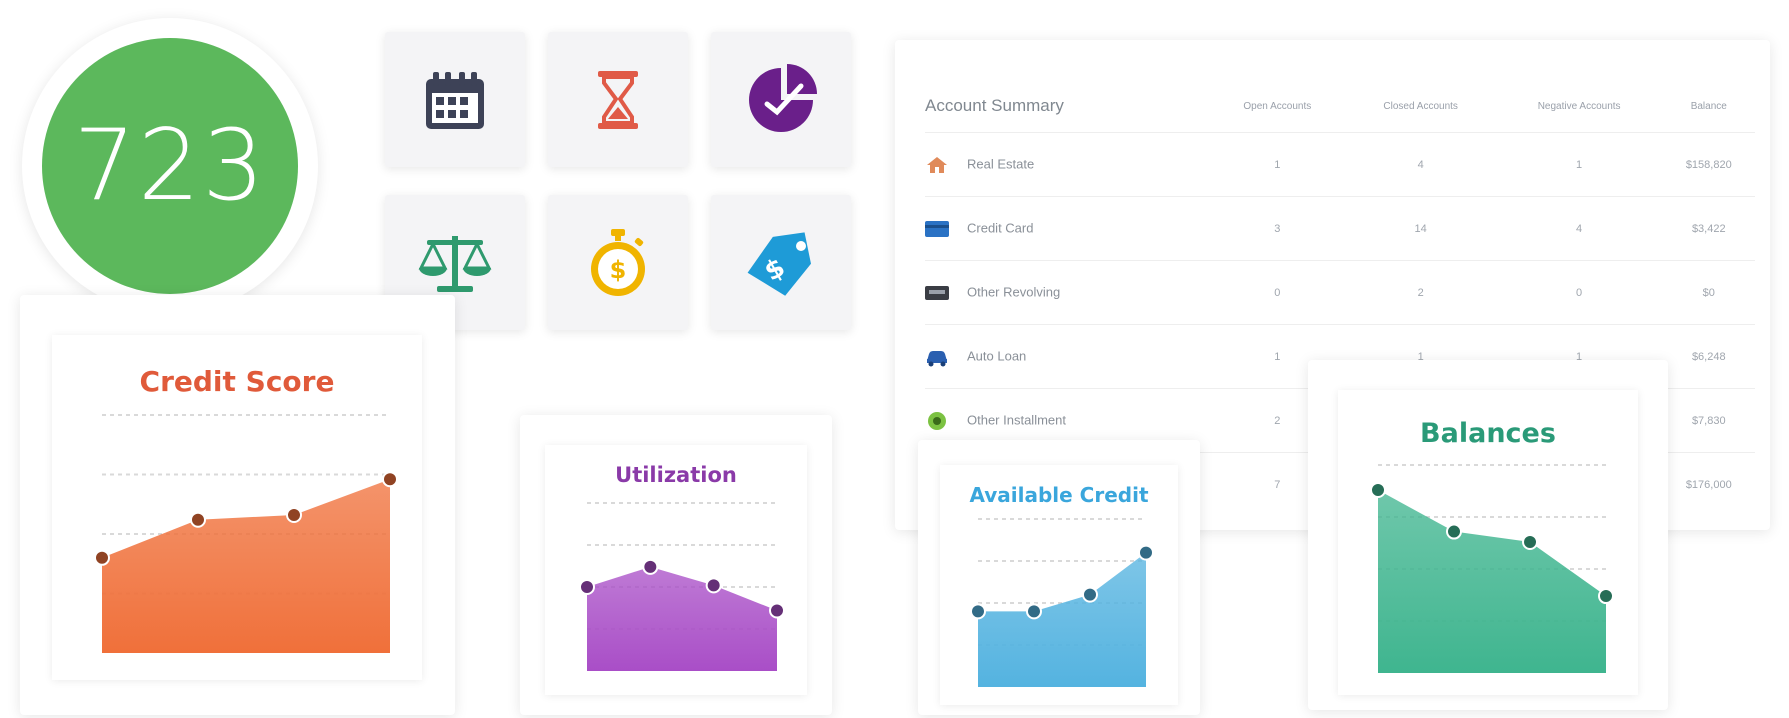  What do you see at coordinates (1000, 227) in the screenshot?
I see `row-label: Credit Card` at bounding box center [1000, 227].